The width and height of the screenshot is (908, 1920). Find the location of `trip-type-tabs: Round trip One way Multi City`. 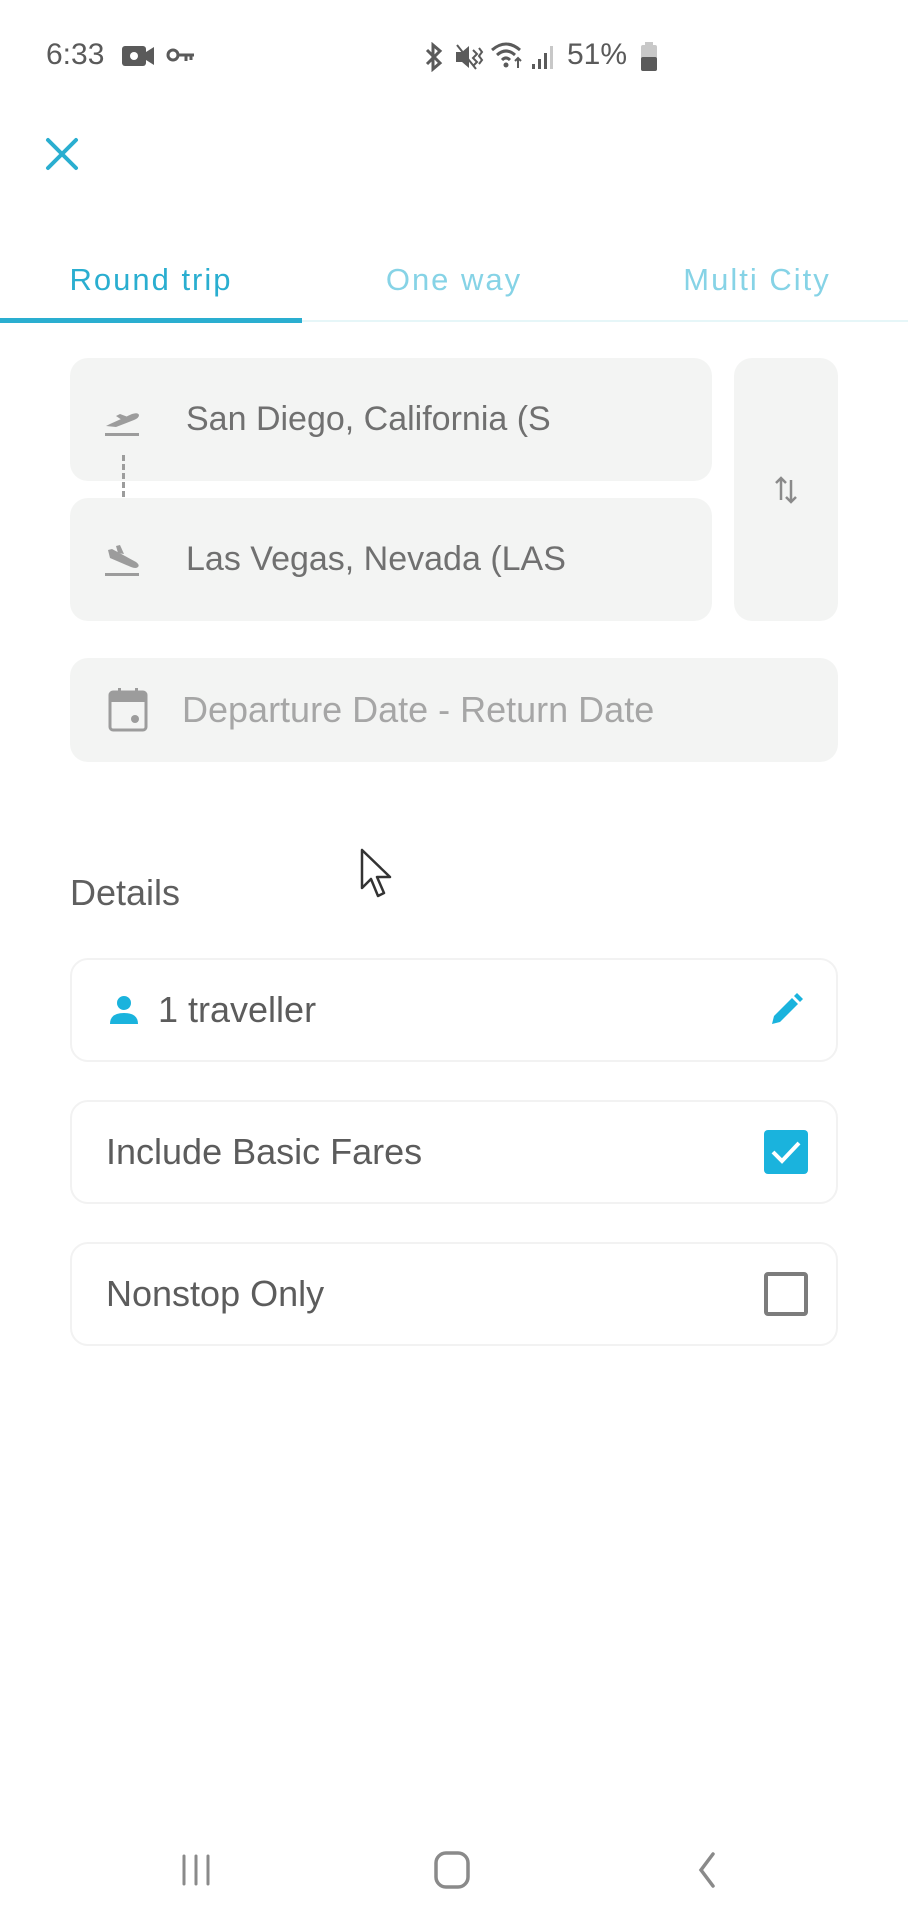

trip-type-tabs: Round trip One way Multi City is located at coordinates (454, 281).